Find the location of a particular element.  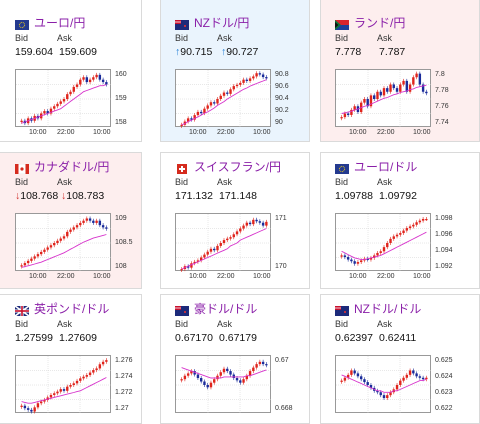

pair-title: ユーロ/円 is located at coordinates (59, 22).